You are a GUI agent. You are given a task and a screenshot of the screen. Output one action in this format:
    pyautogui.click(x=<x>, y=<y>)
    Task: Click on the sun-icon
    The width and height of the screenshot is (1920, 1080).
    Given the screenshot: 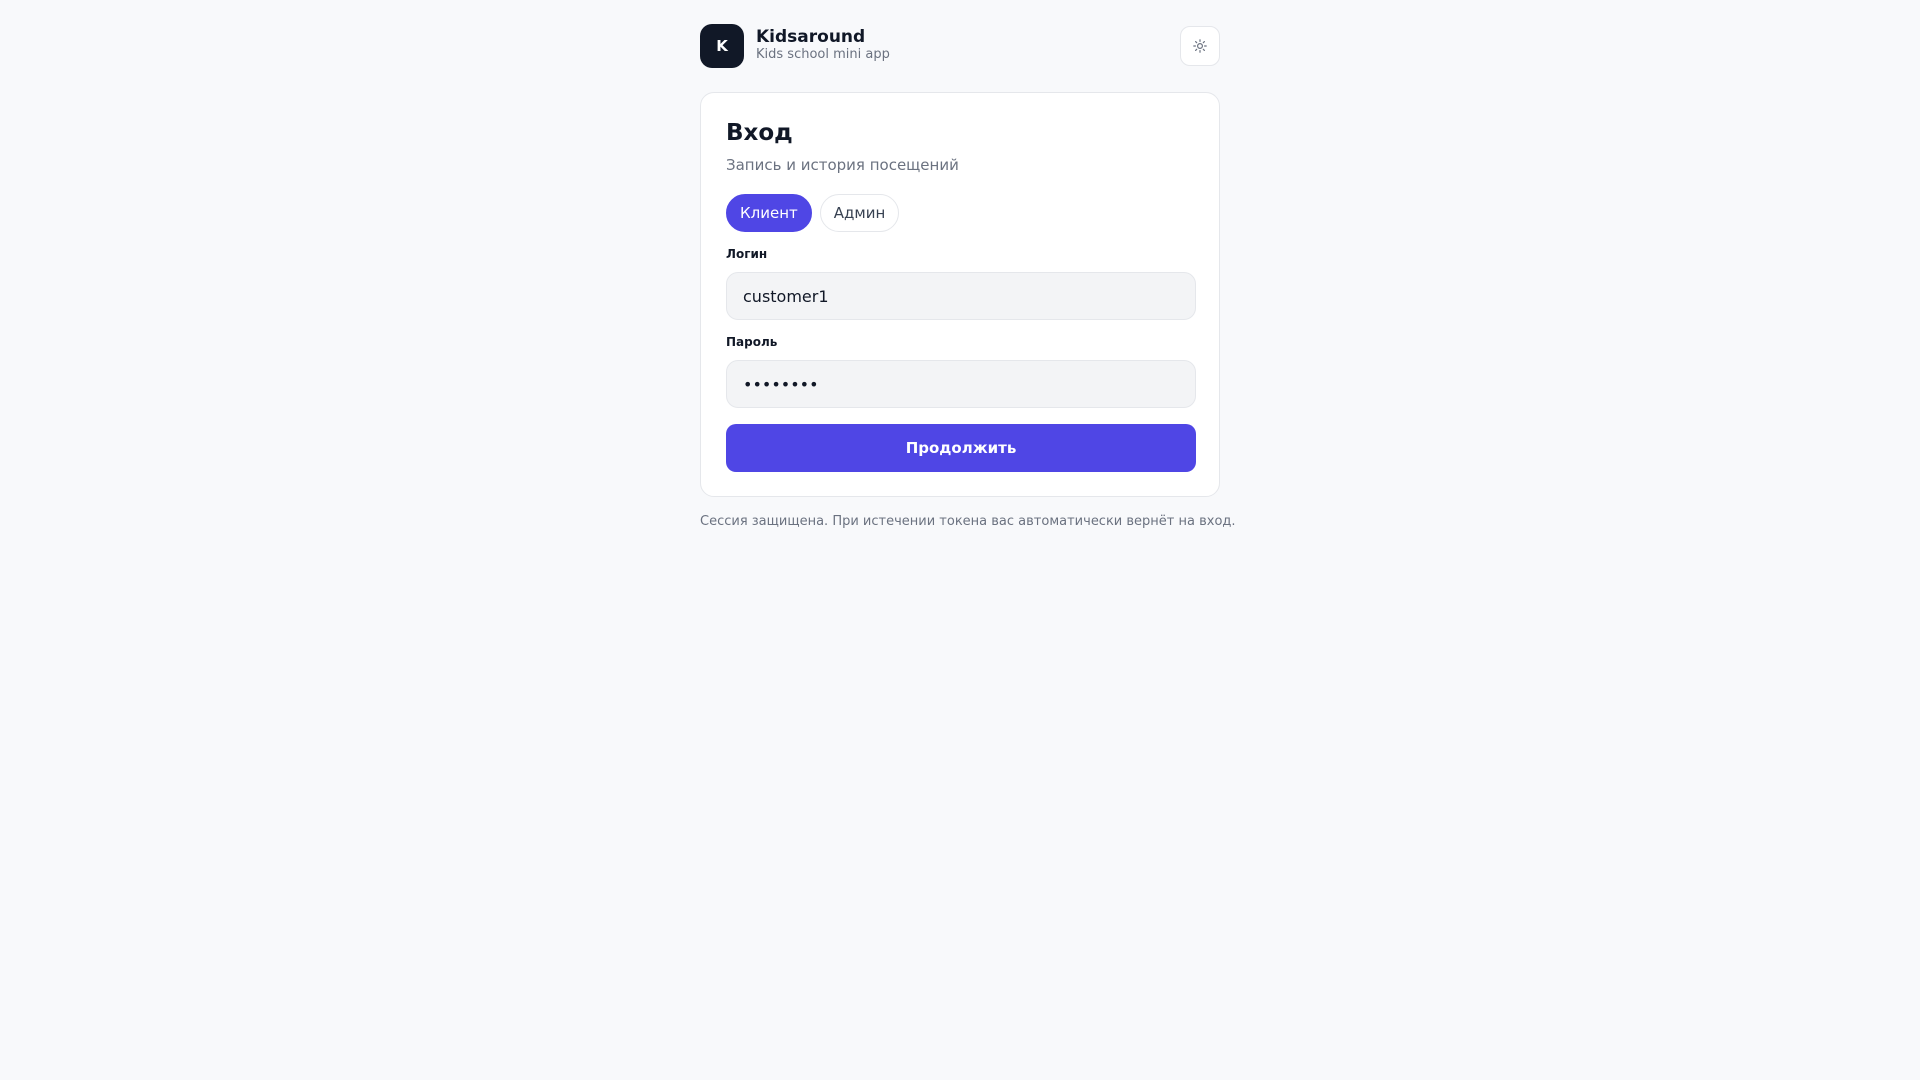 What is the action you would take?
    pyautogui.click(x=1200, y=46)
    